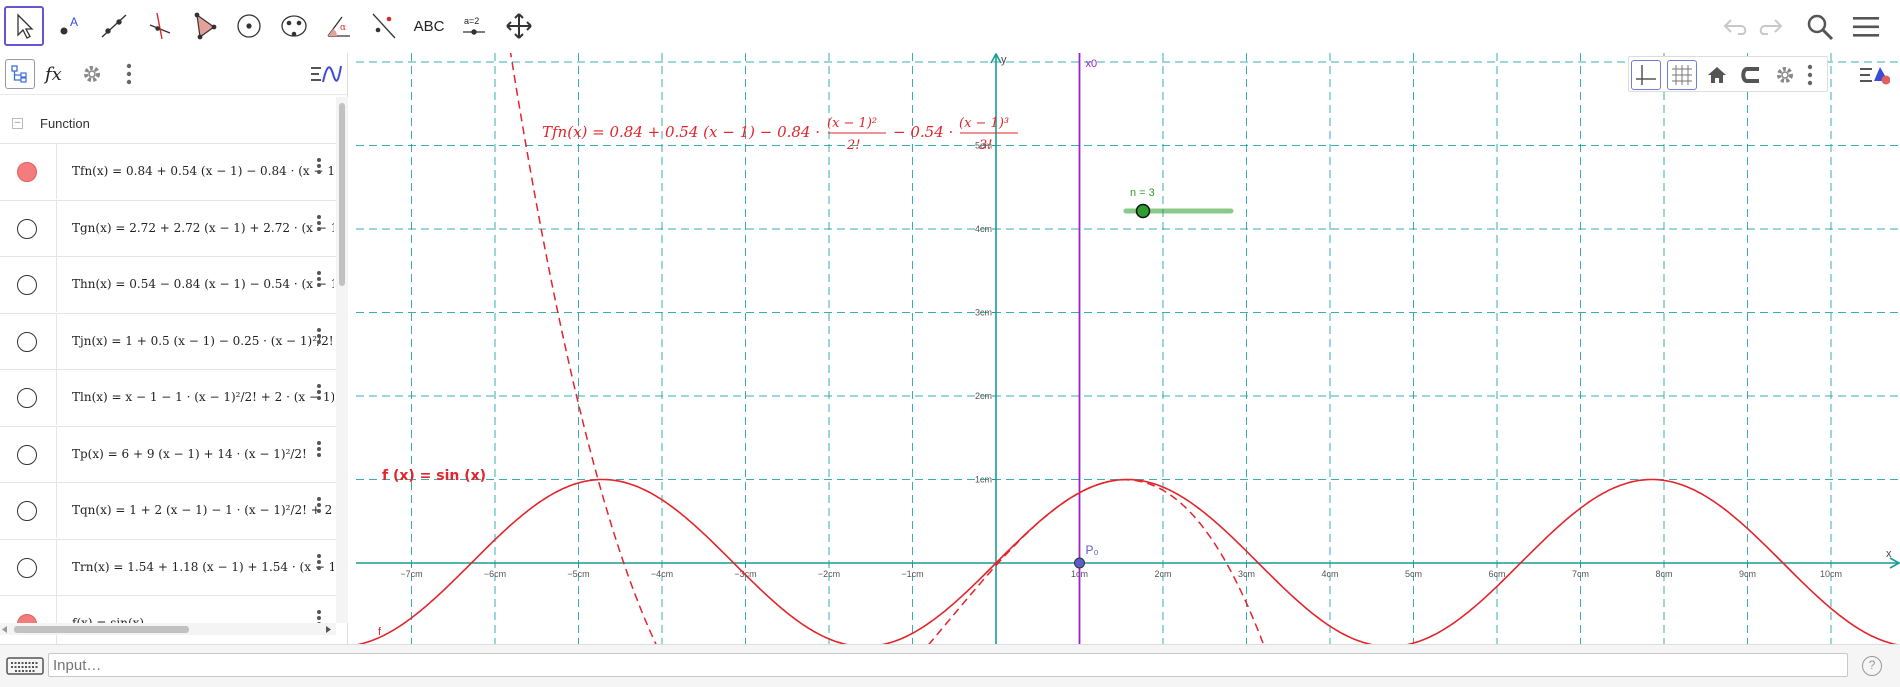 The width and height of the screenshot is (1900, 687). Describe the element at coordinates (1831, 574) in the screenshot. I see `x-tick-label: 10cm` at that location.